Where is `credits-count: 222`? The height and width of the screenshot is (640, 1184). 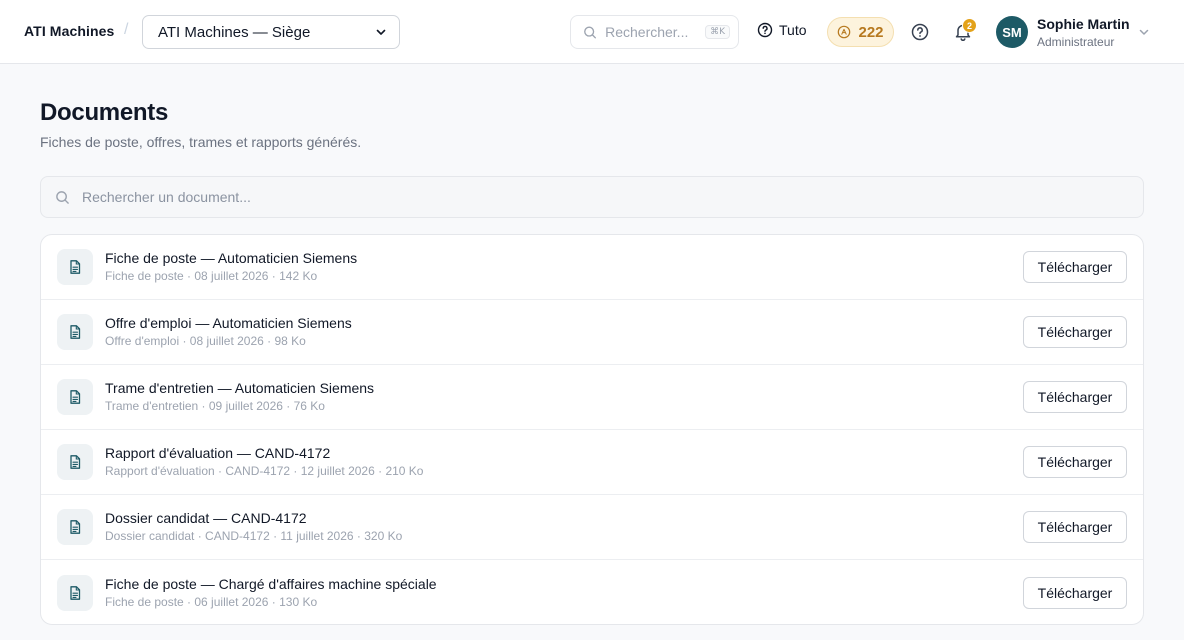
credits-count: 222 is located at coordinates (871, 32).